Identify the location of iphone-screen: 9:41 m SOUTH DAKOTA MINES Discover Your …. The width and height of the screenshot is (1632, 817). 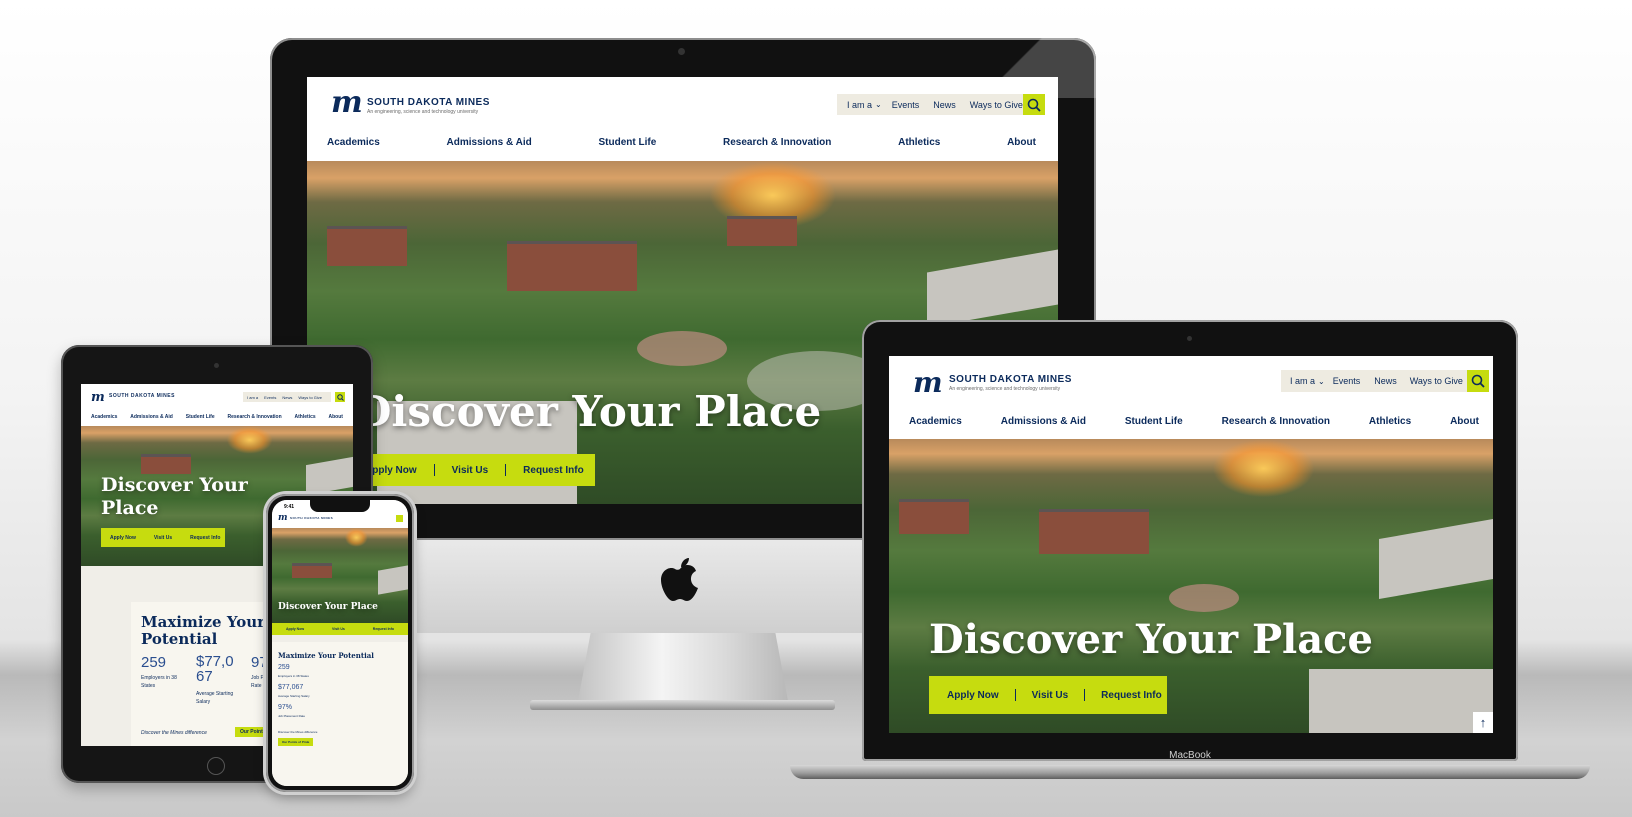
(340, 643).